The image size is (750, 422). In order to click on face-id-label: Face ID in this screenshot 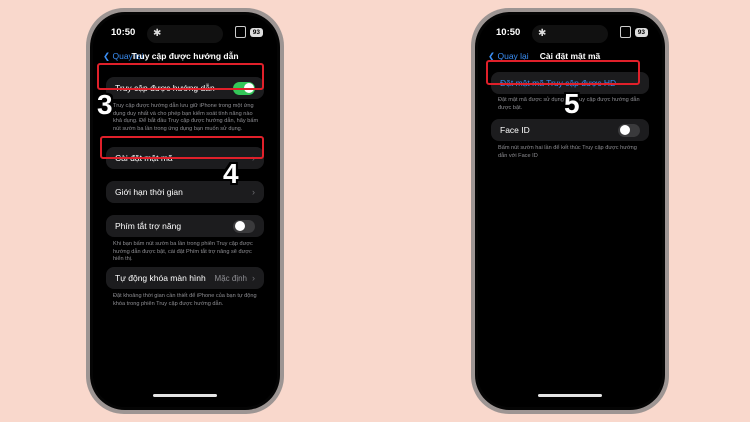, I will do `click(515, 130)`.